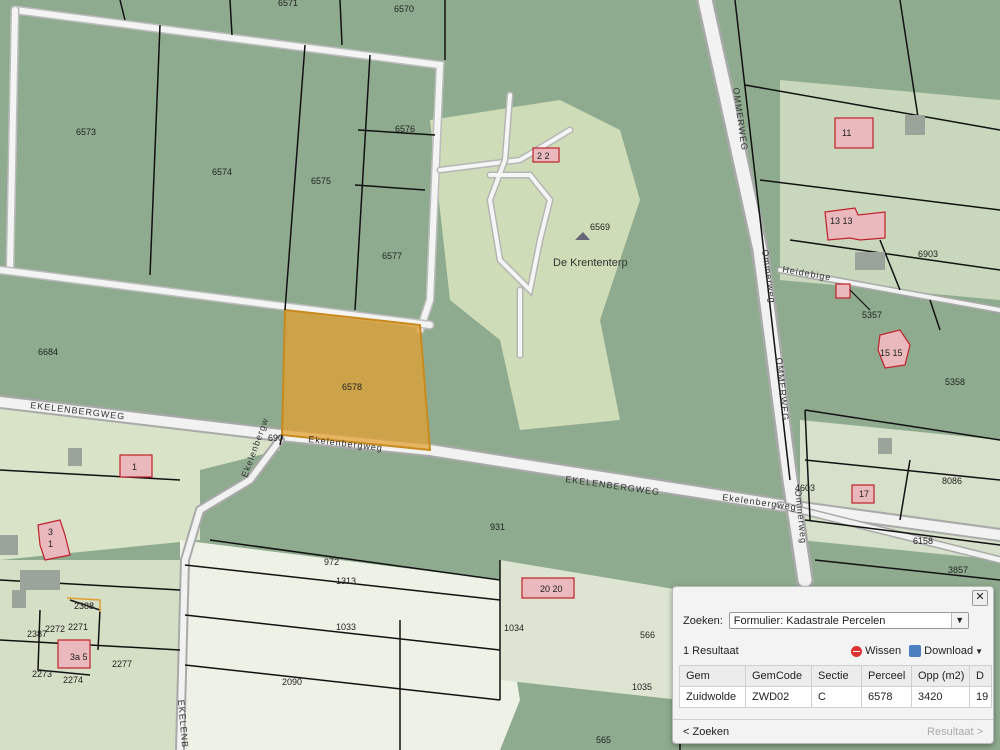 The width and height of the screenshot is (1000, 750). I want to click on table-header-row: Gem GemCode Sectie Perceel Opp (m2) D, so click(835, 676).